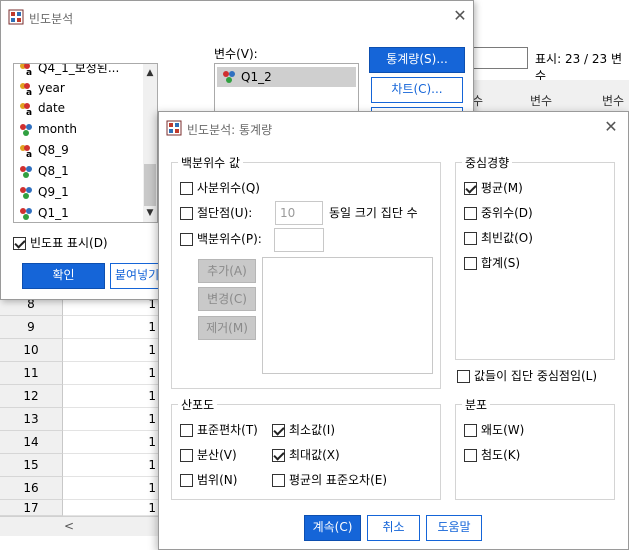 This screenshot has width=629, height=550. Describe the element at coordinates (454, 528) in the screenshot. I see `help-button: 도움말` at that location.